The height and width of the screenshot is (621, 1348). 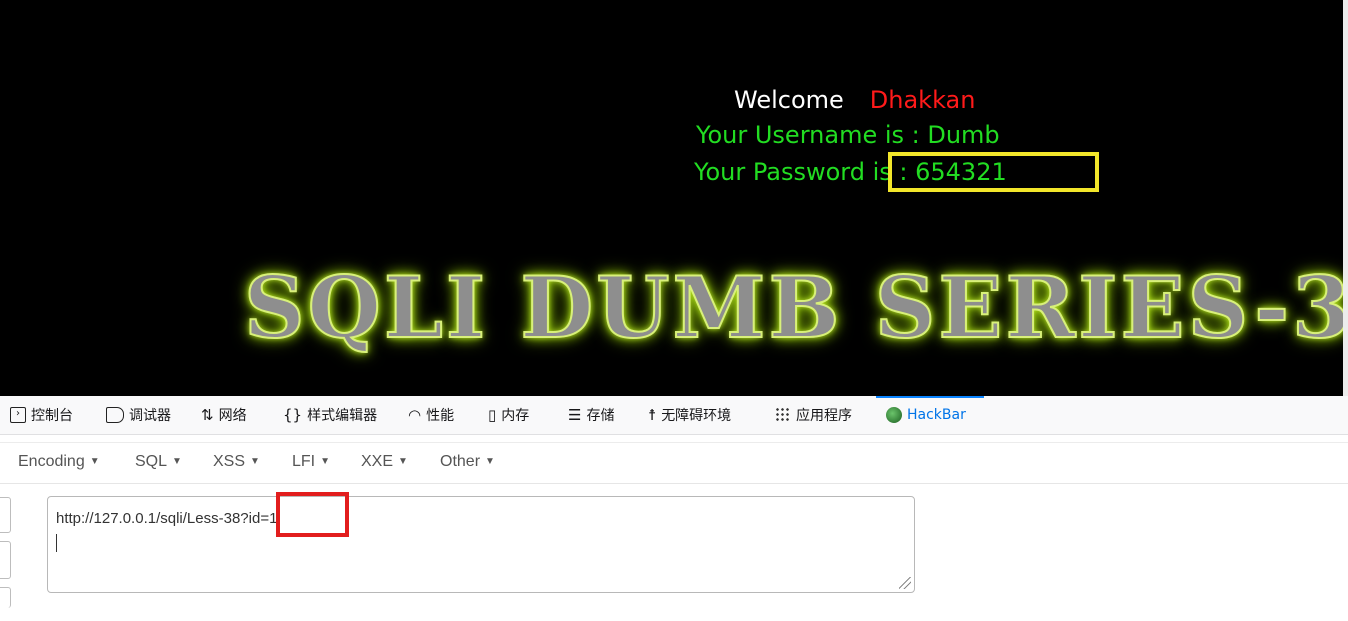 I want to click on tab-label: 无障碍环境, so click(x=696, y=416).